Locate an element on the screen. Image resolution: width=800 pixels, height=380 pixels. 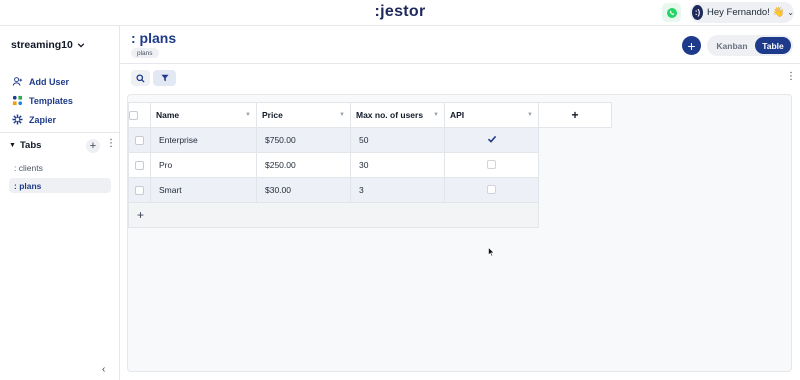
templates-icon is located at coordinates (17, 100).